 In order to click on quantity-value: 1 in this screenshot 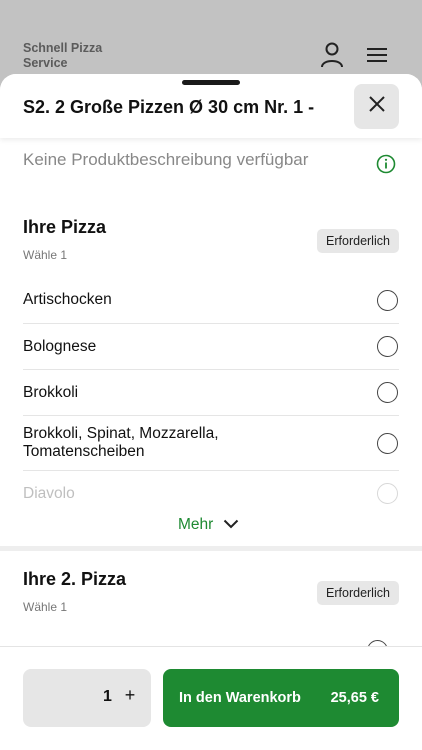, I will do `click(107, 696)`.